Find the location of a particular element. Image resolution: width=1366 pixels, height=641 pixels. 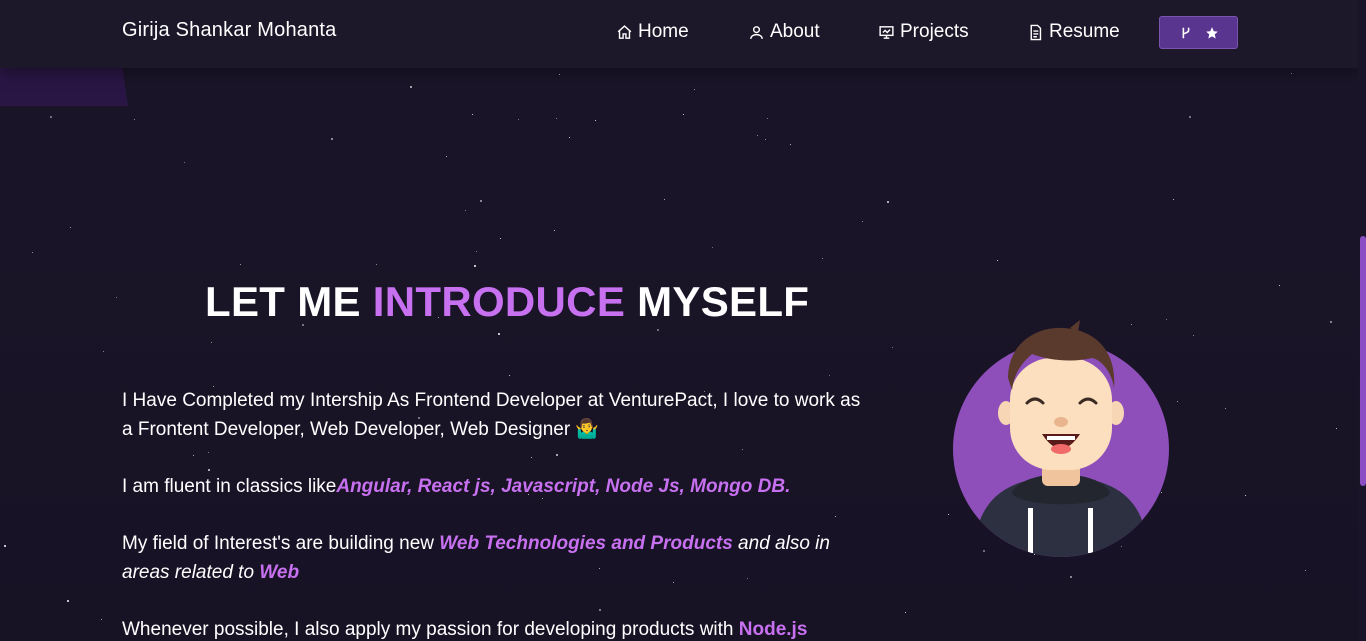

scrollbar-thumb is located at coordinates (1363, 361).